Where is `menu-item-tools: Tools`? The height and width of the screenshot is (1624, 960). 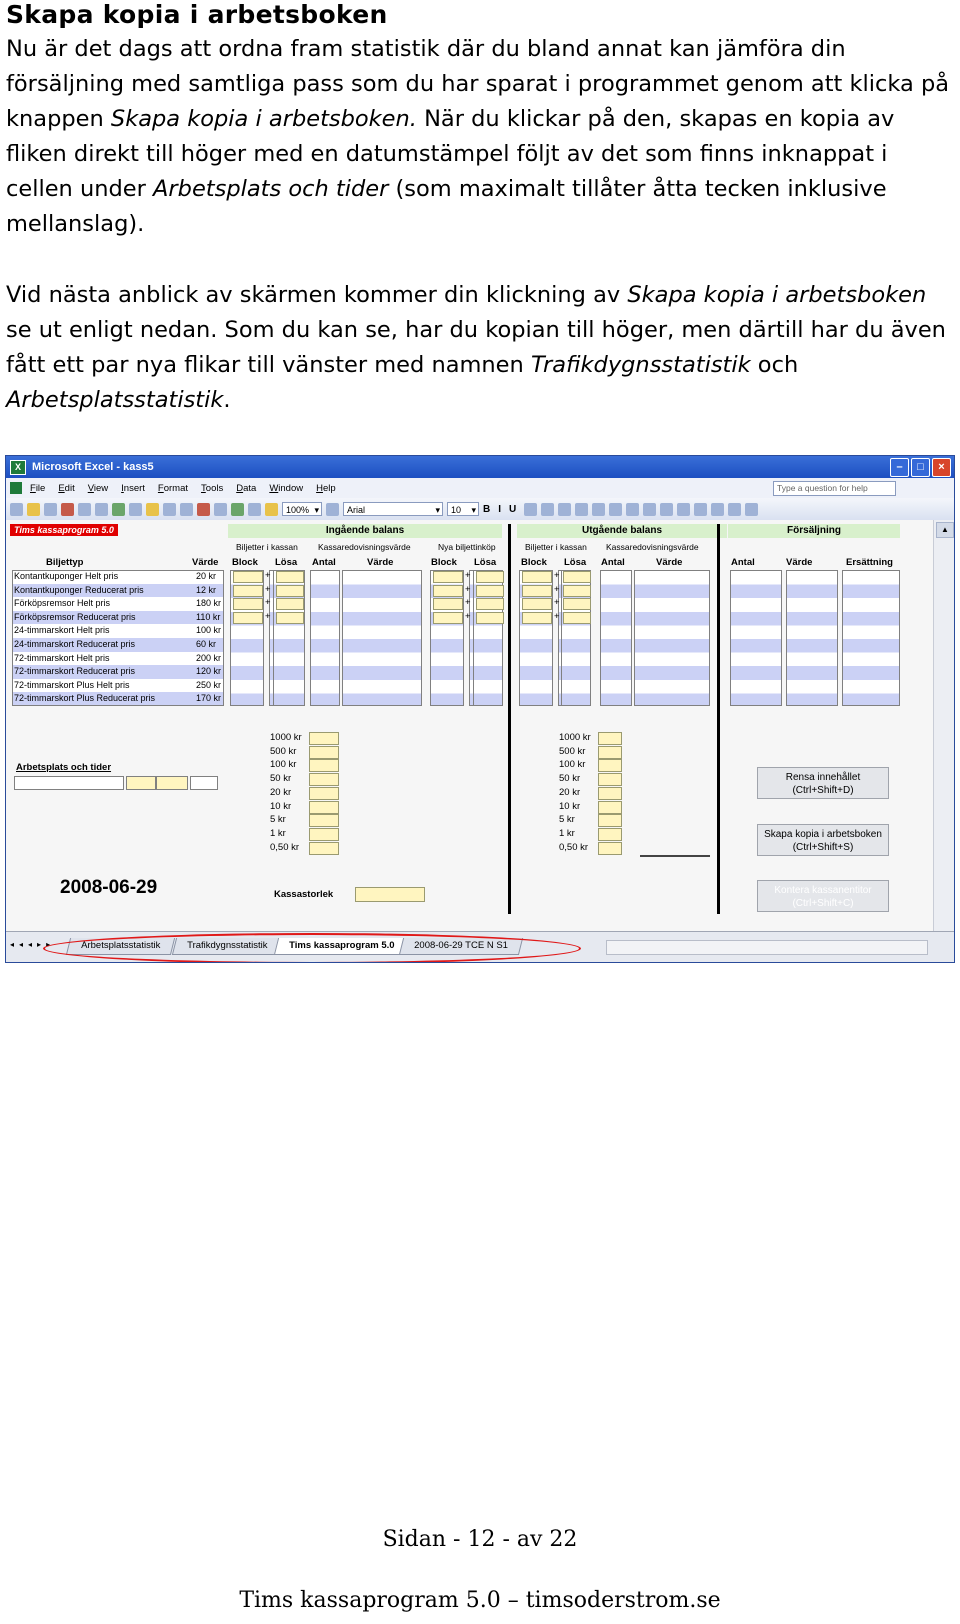
menu-item-tools: Tools is located at coordinates (212, 488).